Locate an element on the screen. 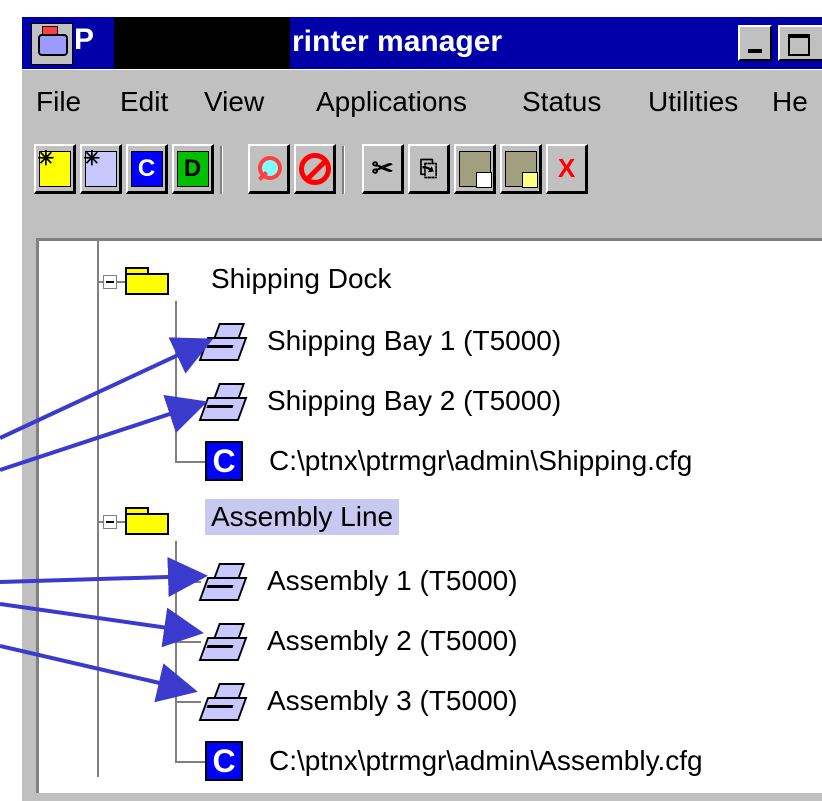  delete-button: X is located at coordinates (567, 169).